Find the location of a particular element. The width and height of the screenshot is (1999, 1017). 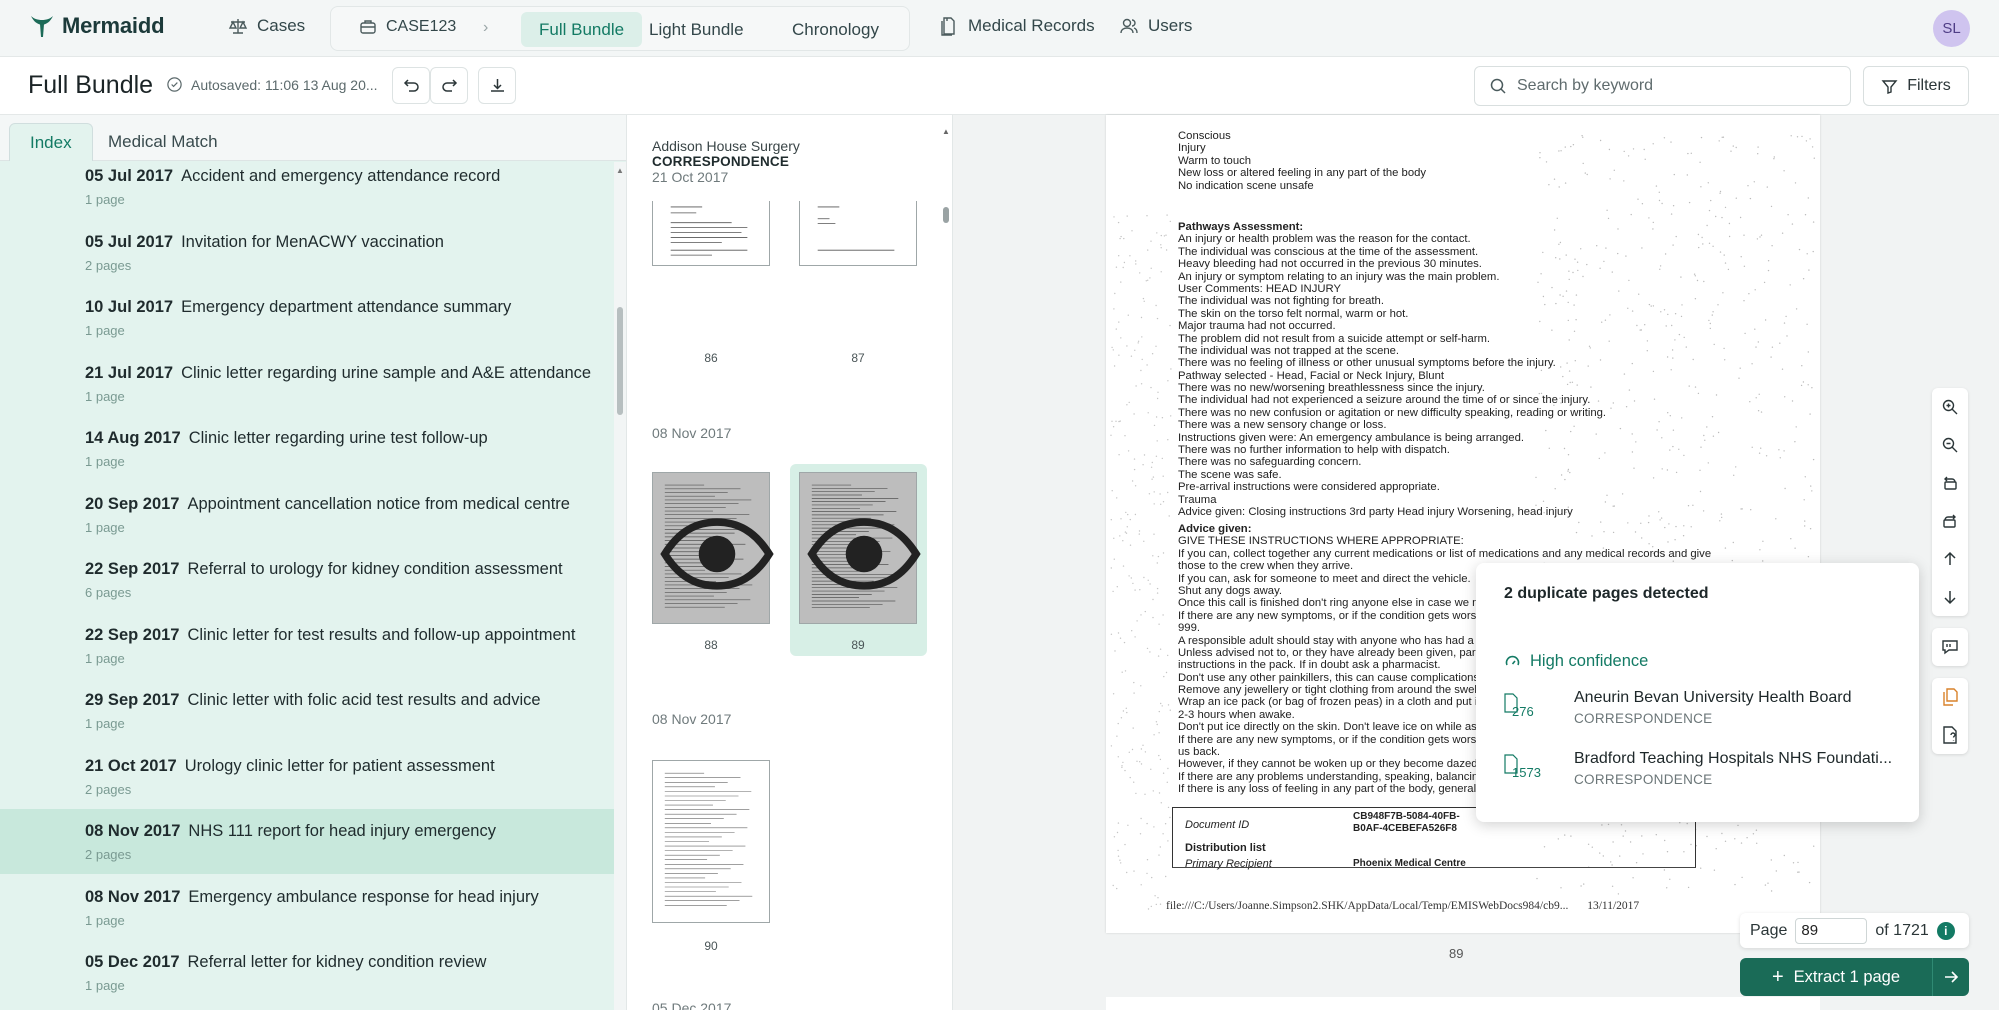

document-line: Warm to touch is located at coordinates (1215, 160).